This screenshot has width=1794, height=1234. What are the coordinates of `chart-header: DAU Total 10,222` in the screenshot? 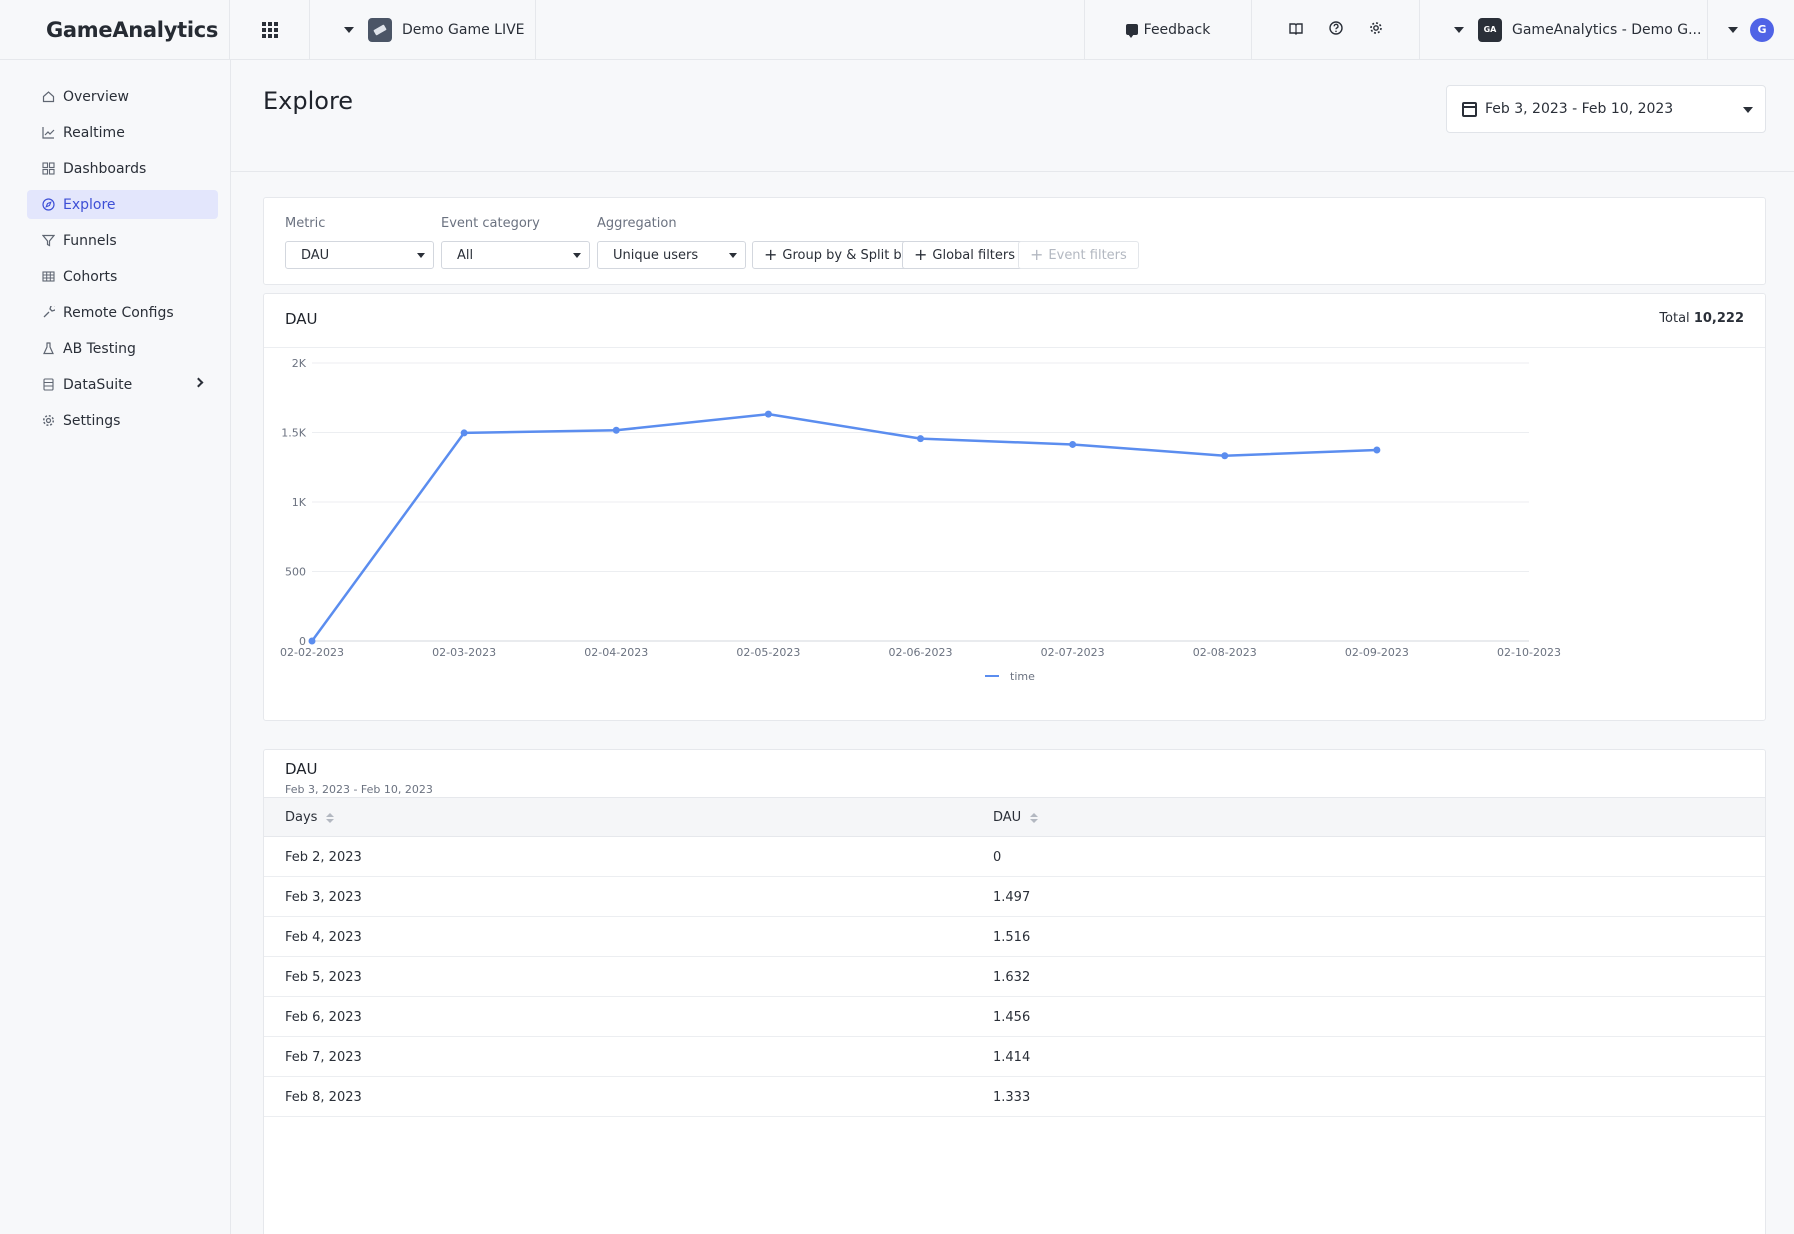 It's located at (1014, 321).